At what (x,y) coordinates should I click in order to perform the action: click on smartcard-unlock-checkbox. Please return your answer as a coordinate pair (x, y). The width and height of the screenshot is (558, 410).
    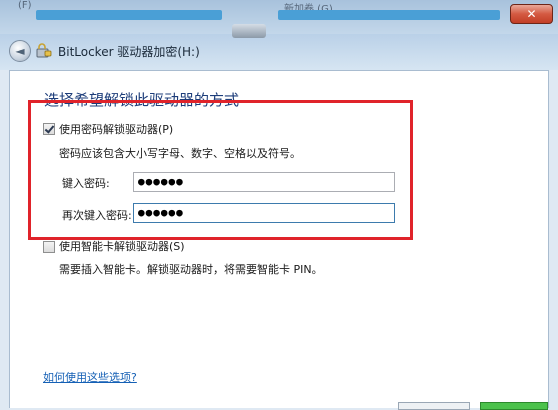
    Looking at the image, I should click on (49, 247).